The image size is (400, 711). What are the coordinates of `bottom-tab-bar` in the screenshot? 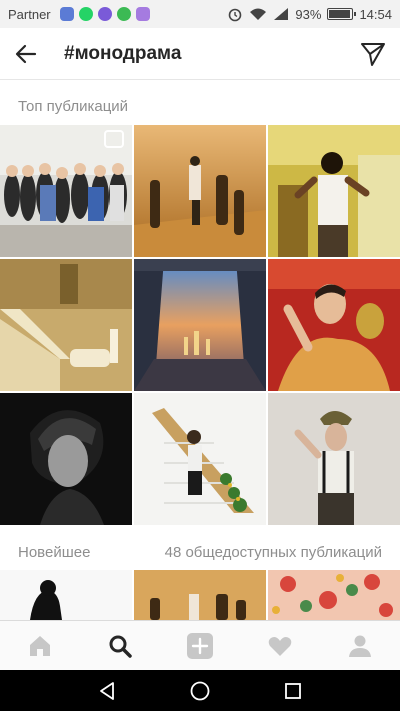 It's located at (200, 645).